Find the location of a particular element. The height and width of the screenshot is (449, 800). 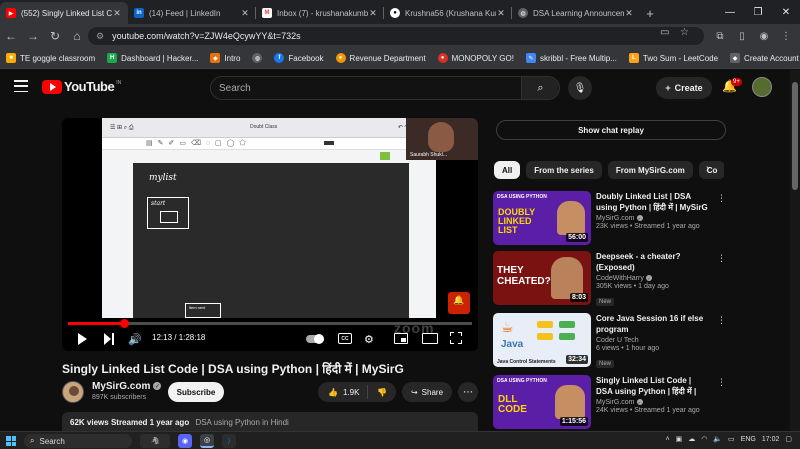

scrollbar-thumb is located at coordinates (795, 136).